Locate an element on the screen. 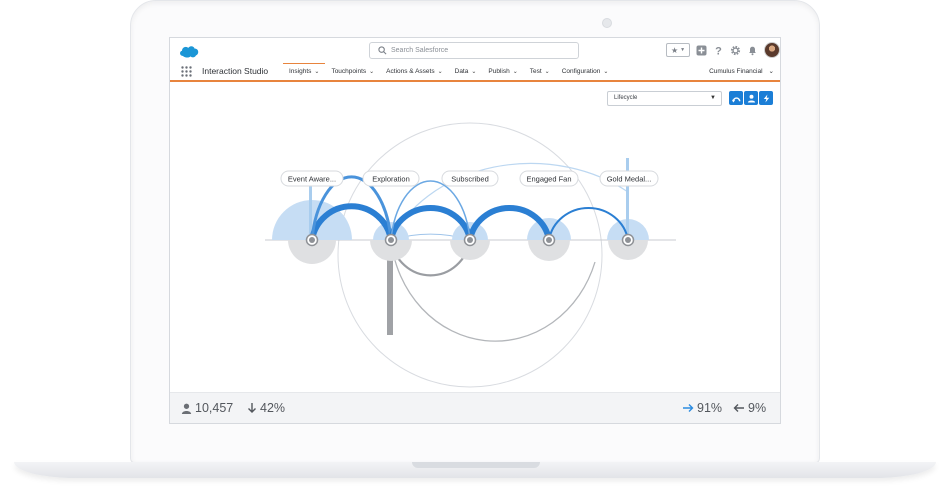  camera is located at coordinates (607, 23).